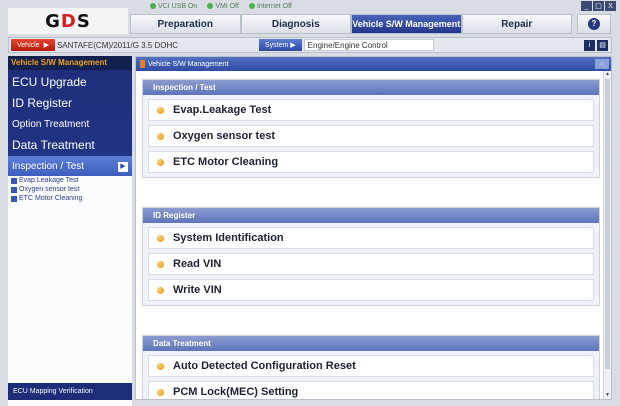 The width and height of the screenshot is (620, 406). I want to click on sub-item-oxygen-sensor: Oxygen sensor test, so click(70, 189).